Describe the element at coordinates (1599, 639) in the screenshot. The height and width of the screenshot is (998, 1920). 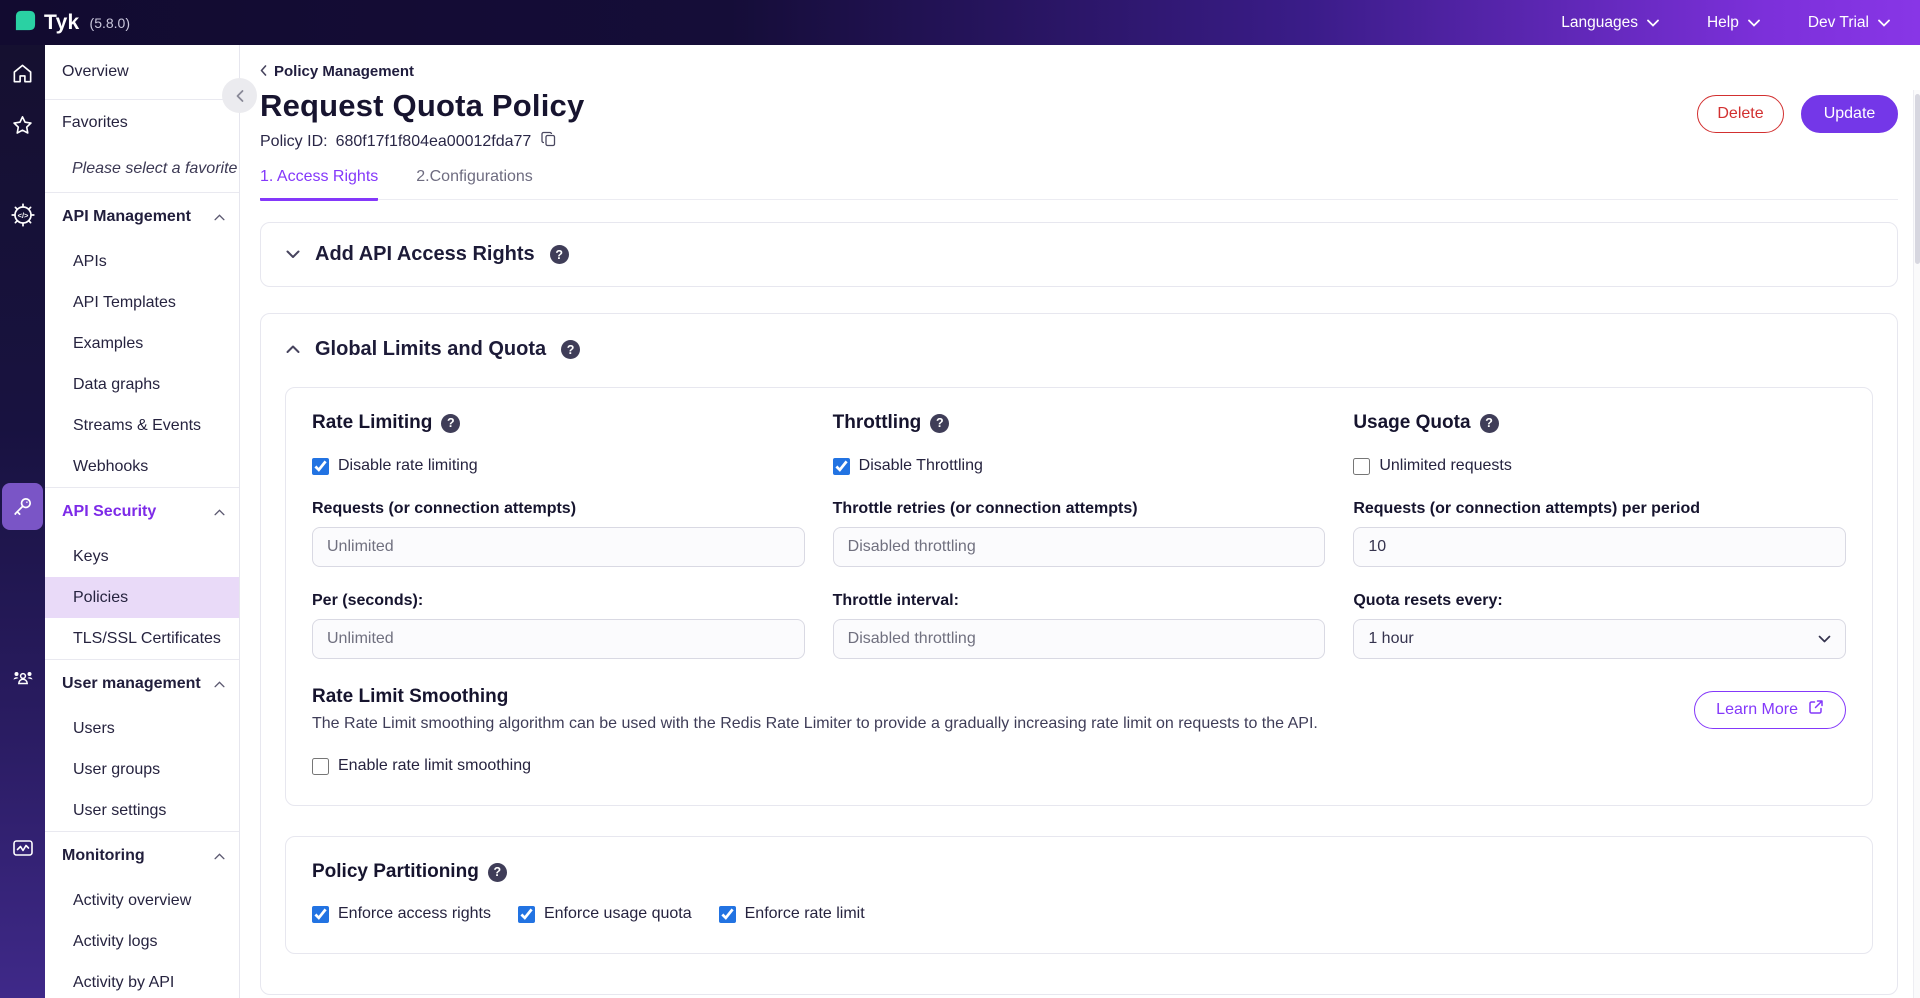
I see `quota-resets-select: 1 hour` at that location.